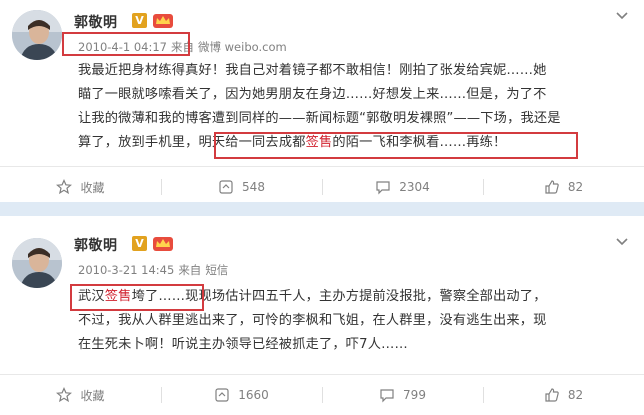 This screenshot has width=644, height=415. I want to click on action-bar: 收藏 548 2304 82, so click(322, 186).